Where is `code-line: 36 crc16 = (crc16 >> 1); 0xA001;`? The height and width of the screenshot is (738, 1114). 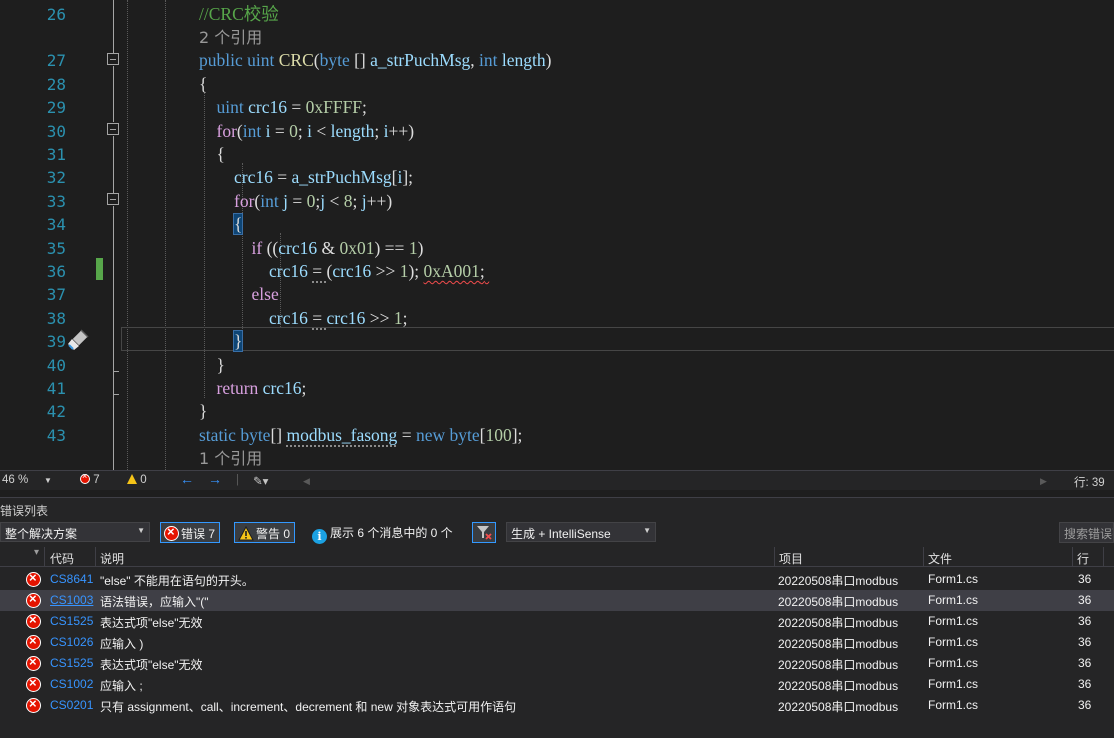 code-line: 36 crc16 = (crc16 >> 1); 0xA001; is located at coordinates (557, 271).